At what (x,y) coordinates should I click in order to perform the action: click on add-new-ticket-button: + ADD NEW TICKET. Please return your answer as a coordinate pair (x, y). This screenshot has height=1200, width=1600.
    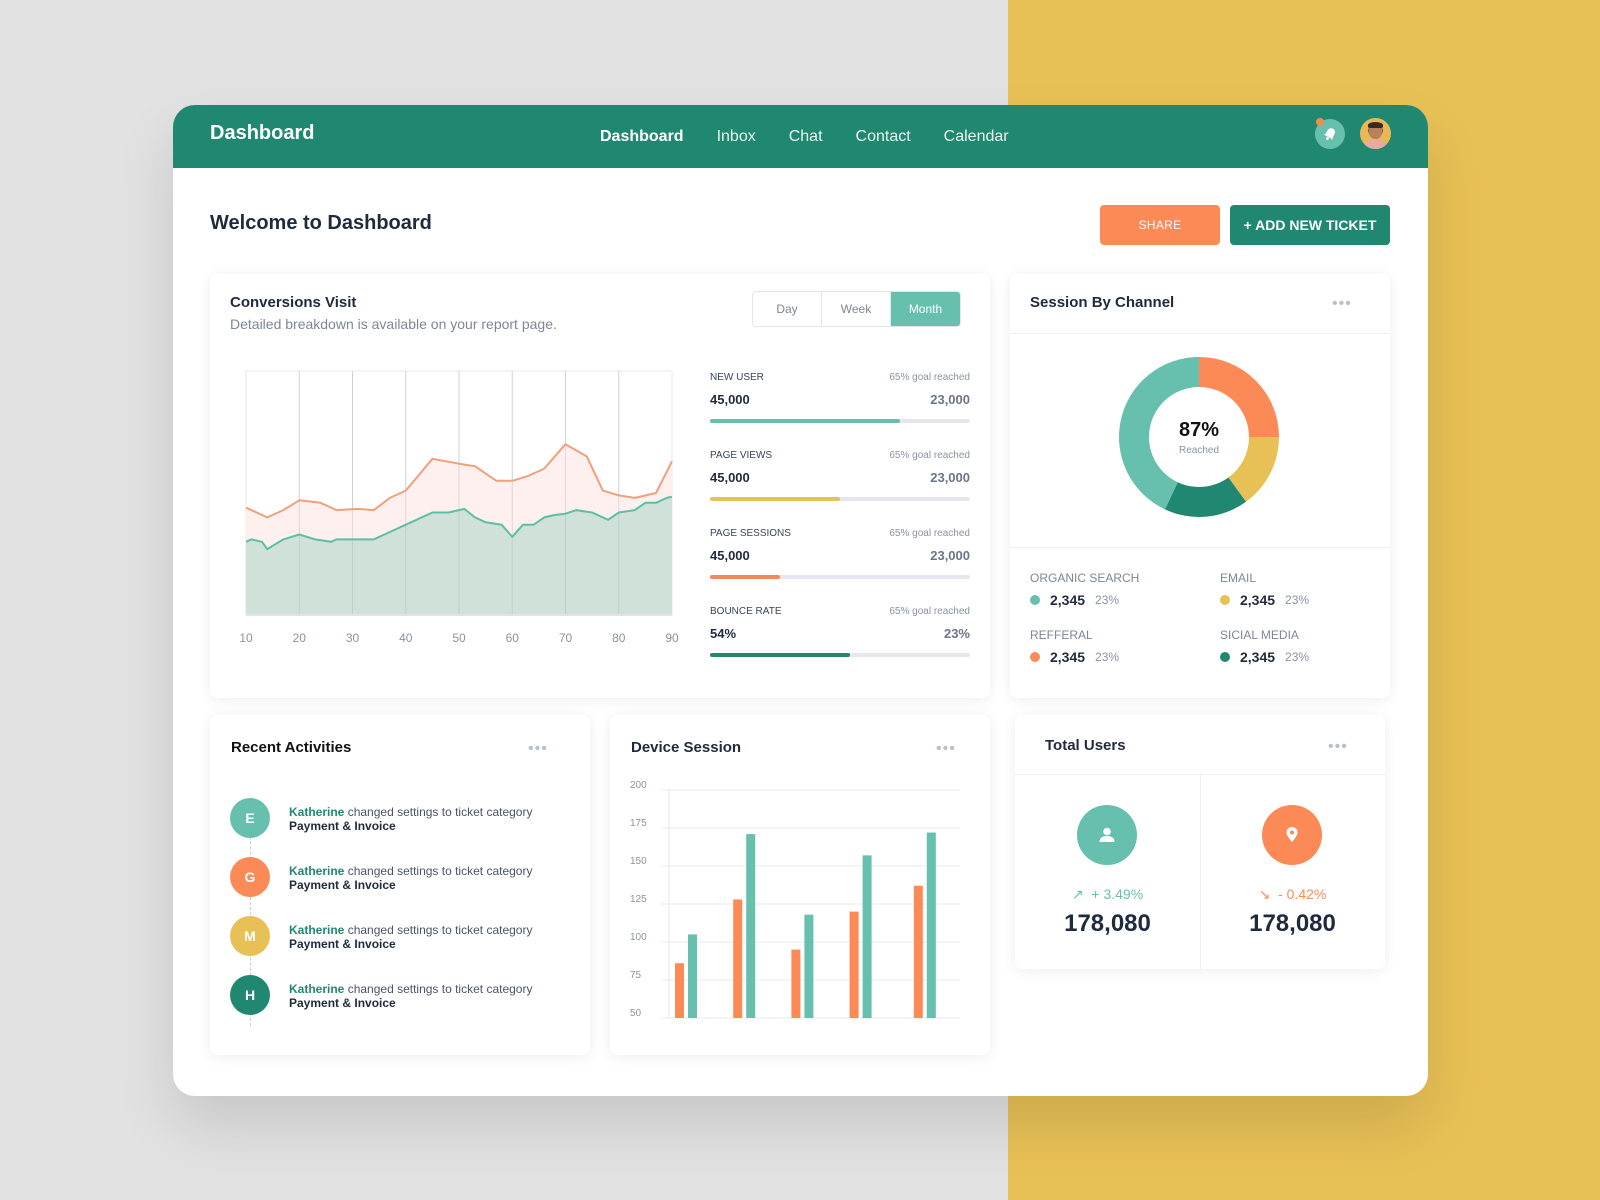
    Looking at the image, I should click on (1310, 225).